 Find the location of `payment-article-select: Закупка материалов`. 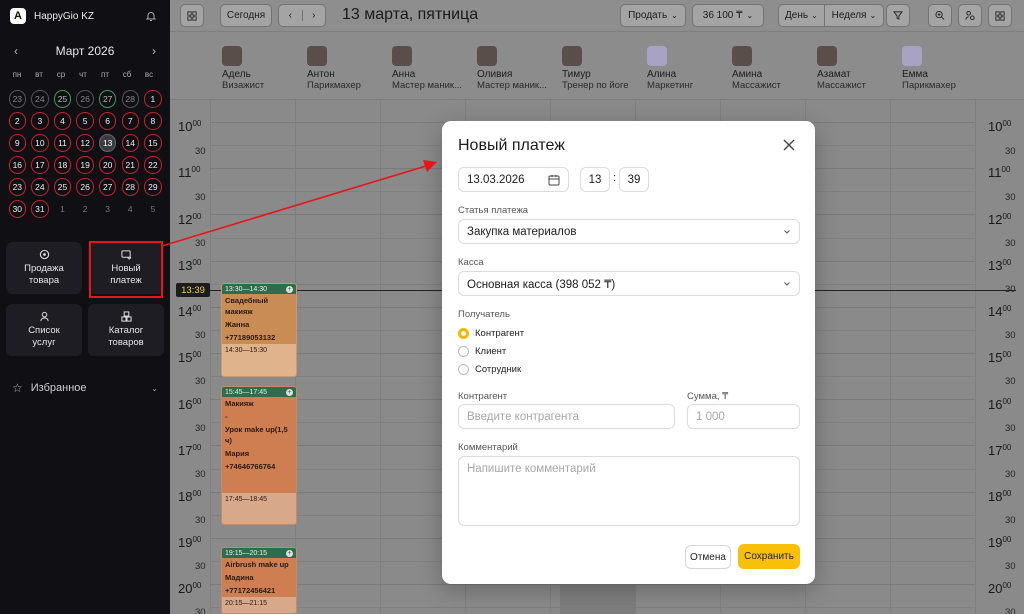

payment-article-select: Закупка материалов is located at coordinates (629, 231).